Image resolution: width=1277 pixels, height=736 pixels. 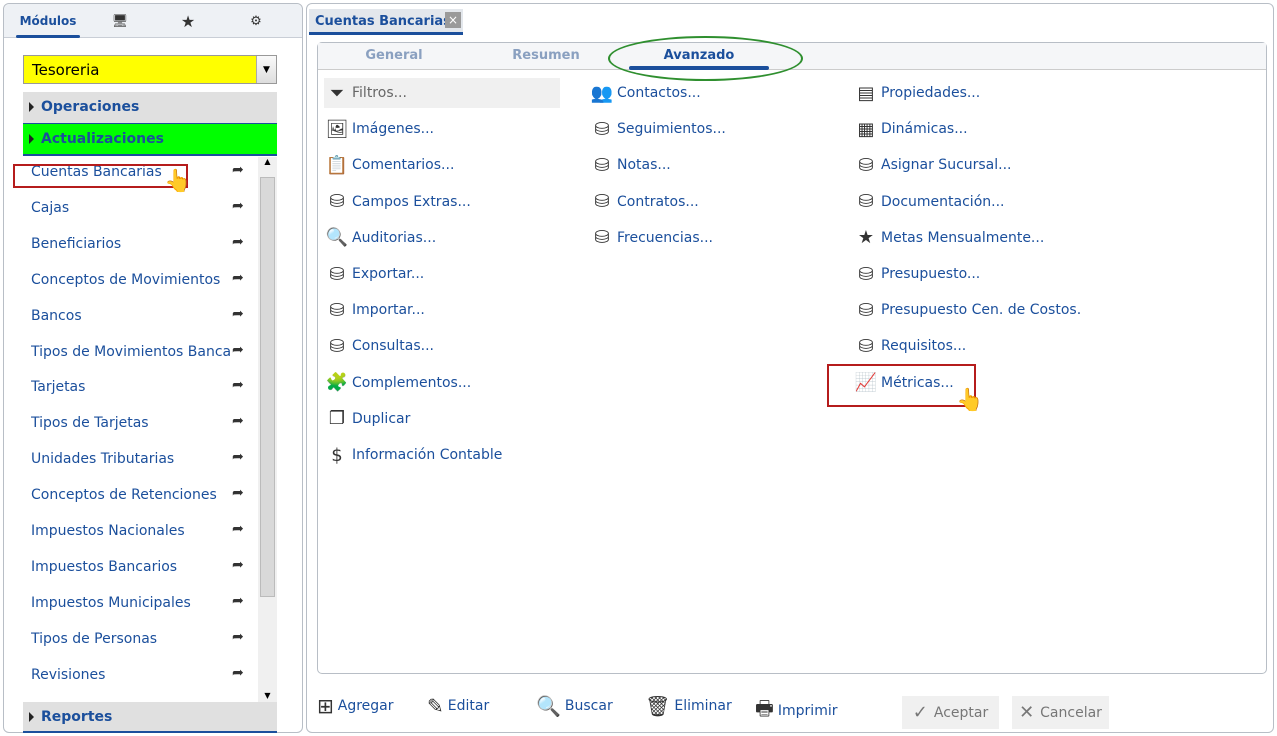 What do you see at coordinates (256, 21) in the screenshot?
I see `gear-window-icon: ⚙` at bounding box center [256, 21].